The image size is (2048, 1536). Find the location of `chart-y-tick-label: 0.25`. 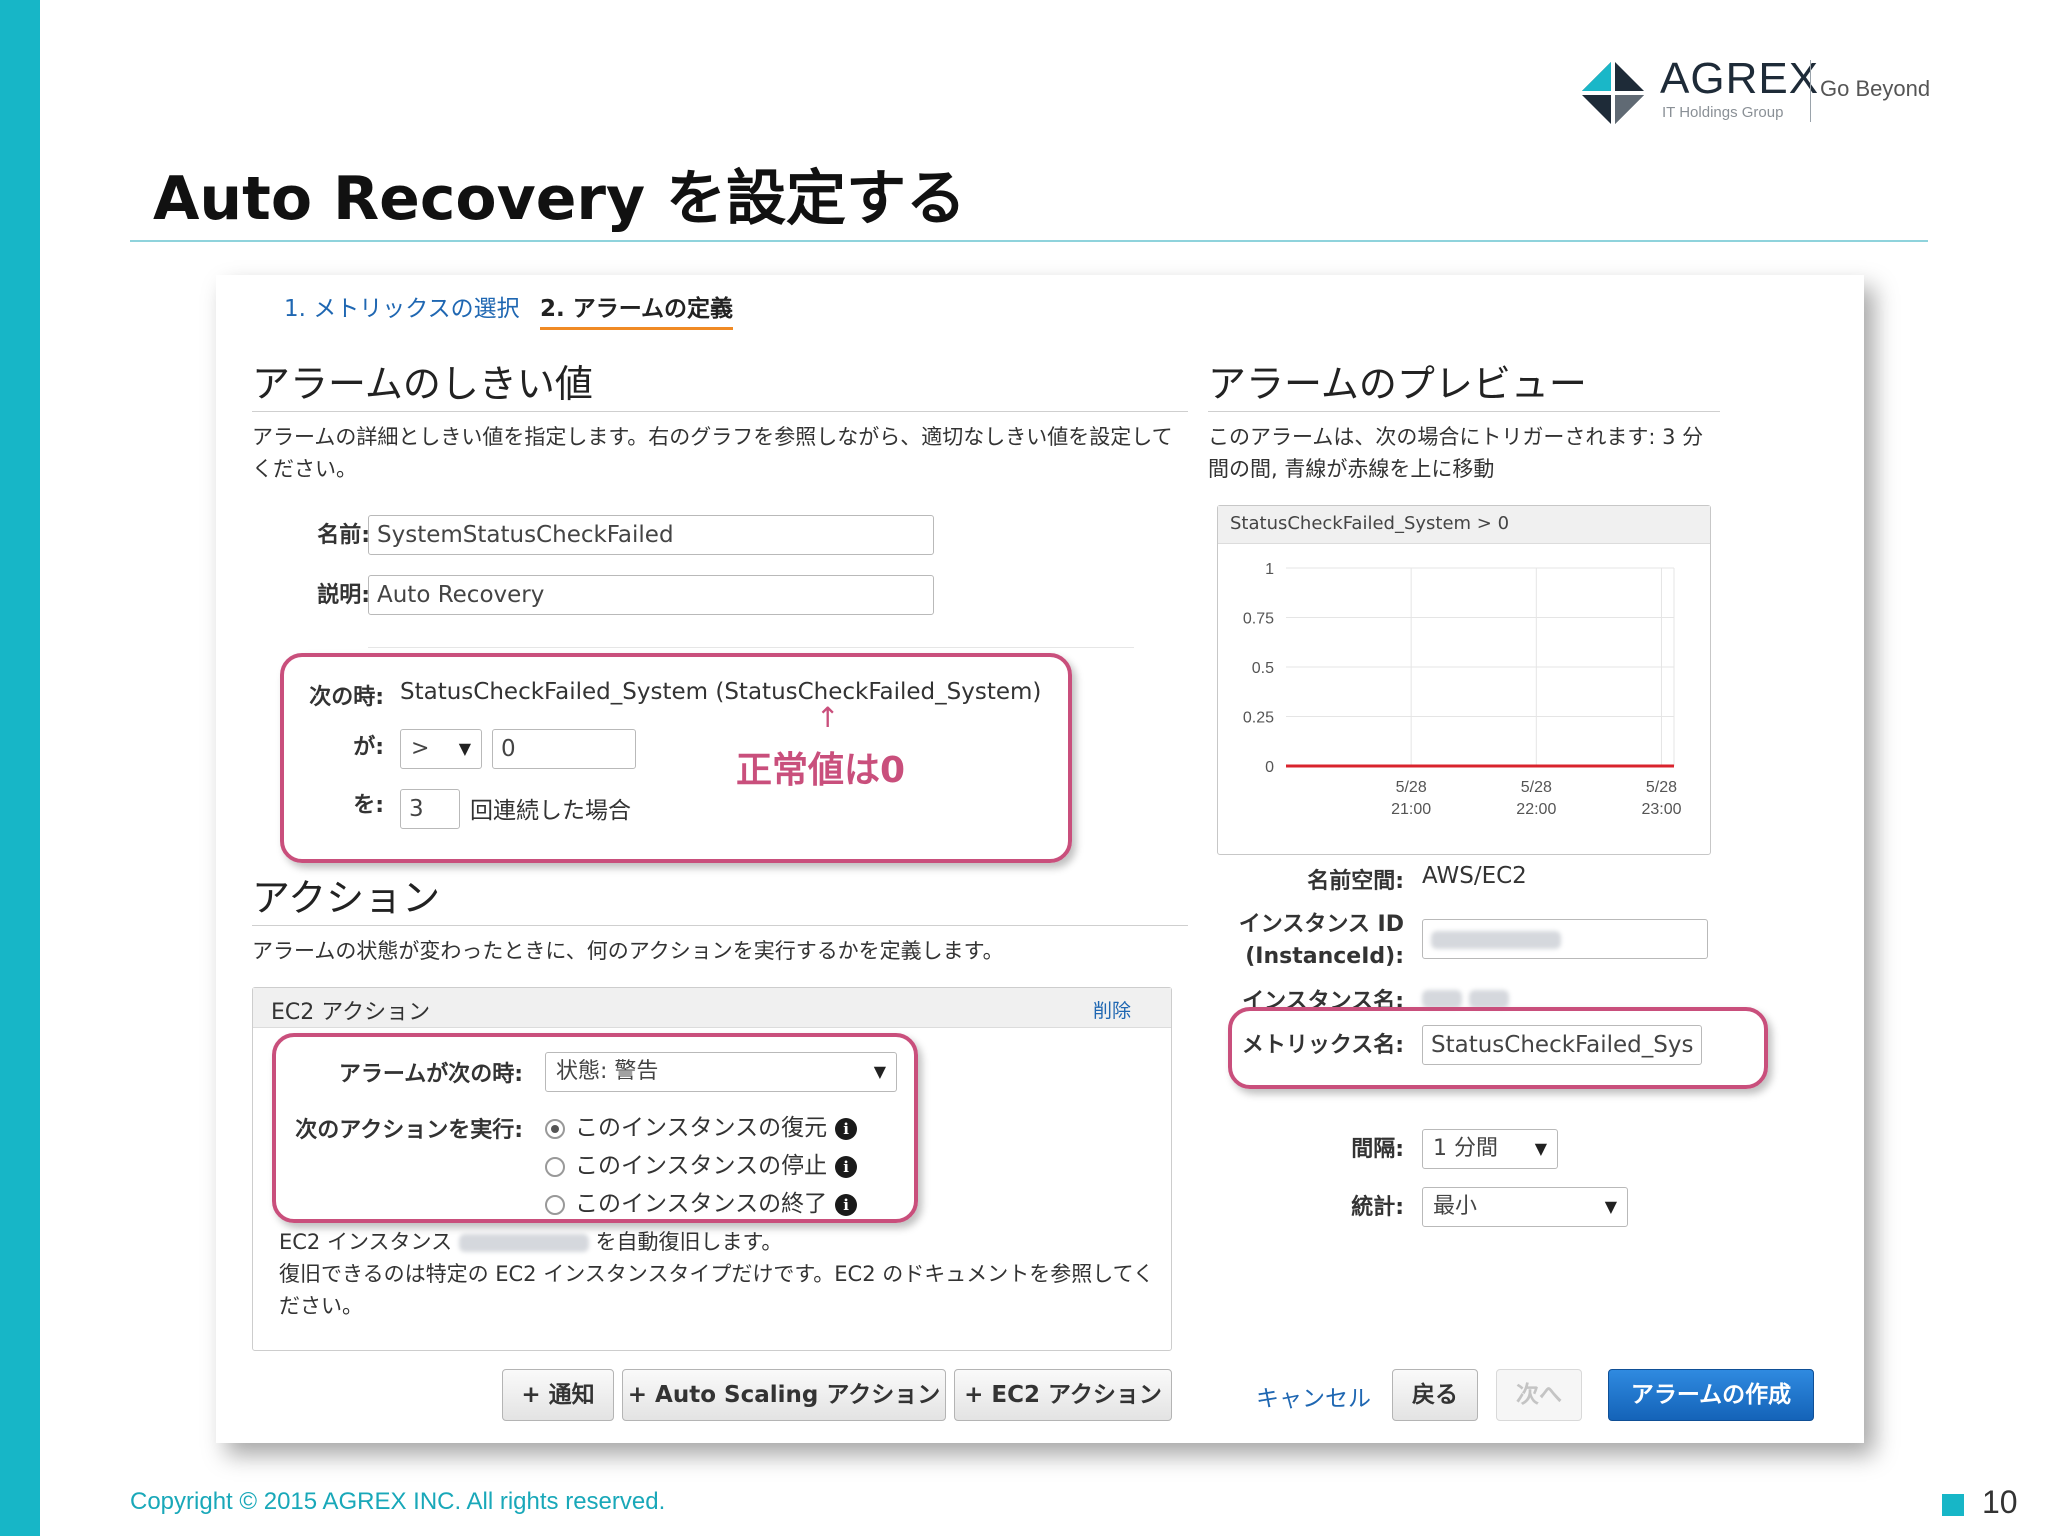

chart-y-tick-label: 0.25 is located at coordinates (1258, 718).